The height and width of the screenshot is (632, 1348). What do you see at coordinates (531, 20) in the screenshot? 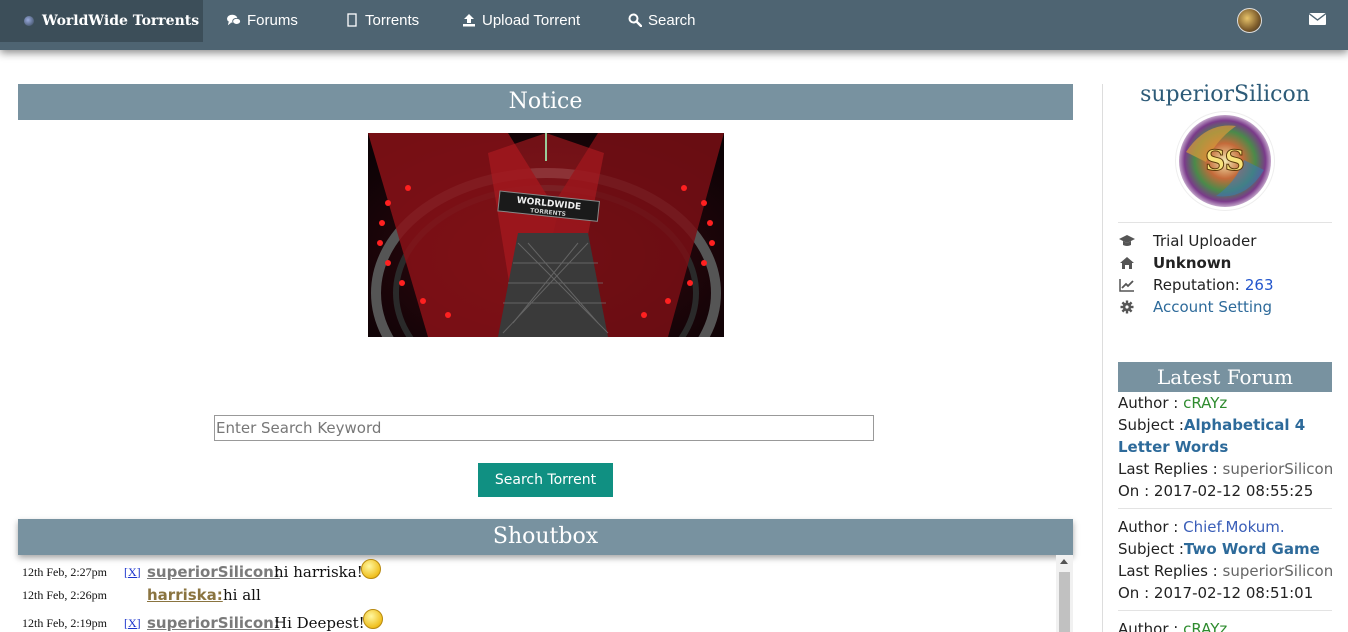
I see `nav-upload-label: Upload Torrent` at bounding box center [531, 20].